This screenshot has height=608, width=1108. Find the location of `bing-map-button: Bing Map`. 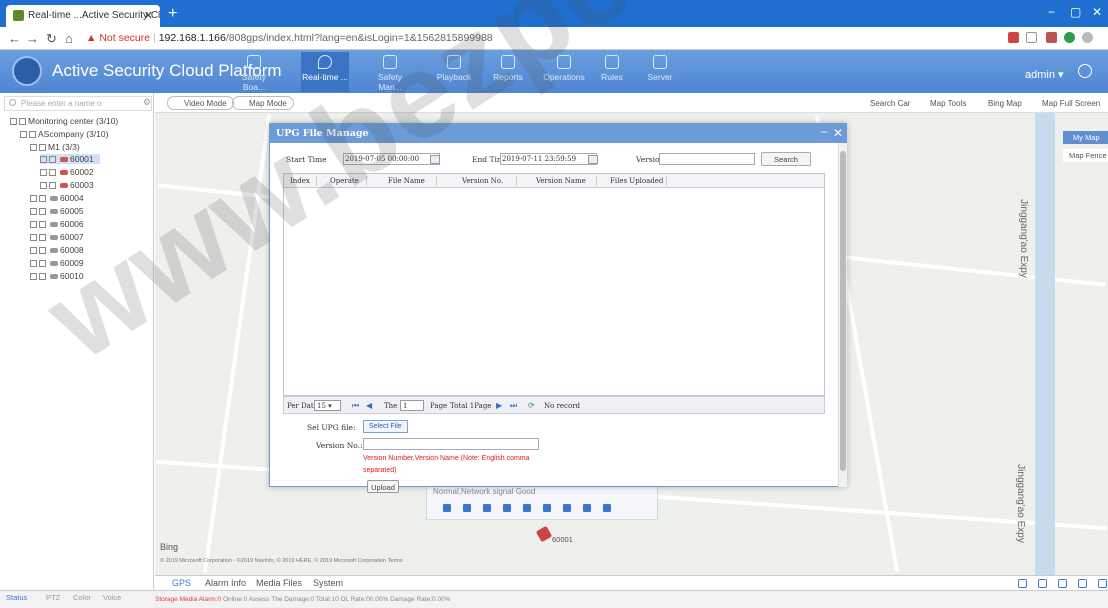

bing-map-button: Bing Map is located at coordinates (1005, 103).